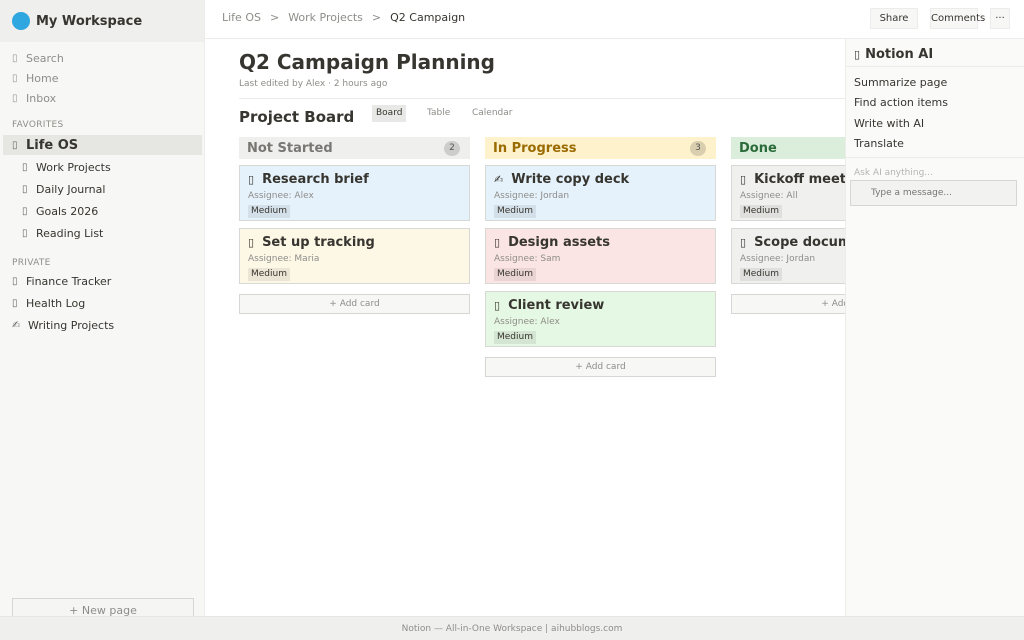 The width and height of the screenshot is (1024, 640). Describe the element at coordinates (799, 242) in the screenshot. I see `card-title: Scope document` at that location.